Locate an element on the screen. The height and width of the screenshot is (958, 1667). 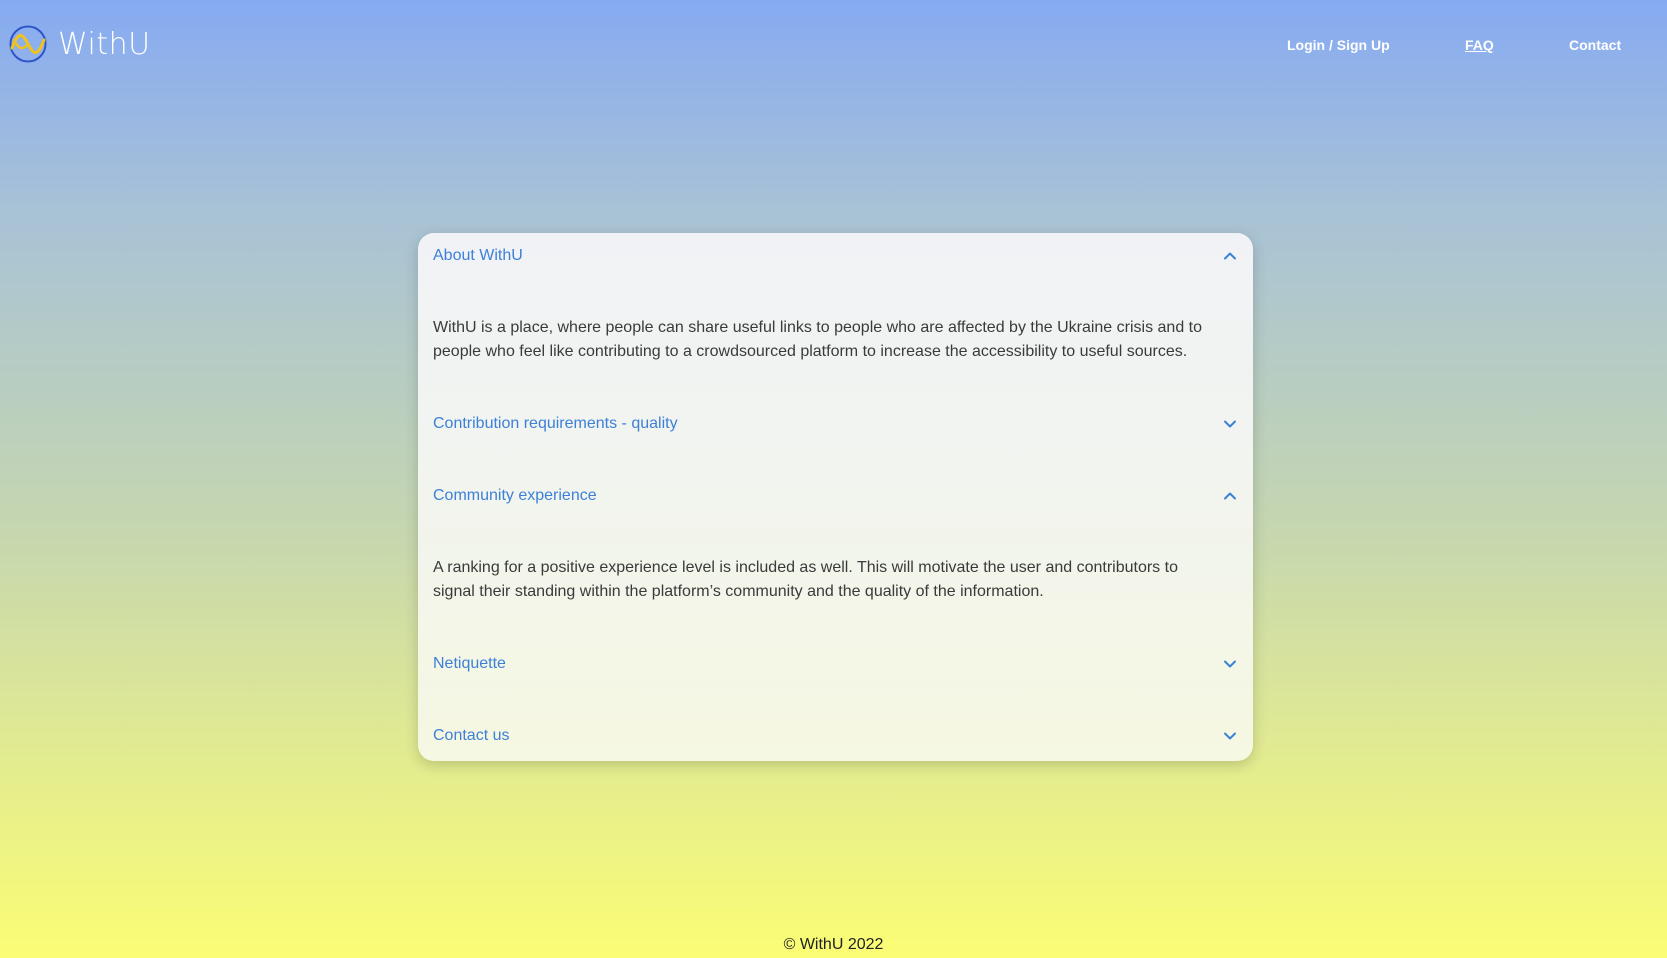
faq-item-title: Netiquette is located at coordinates (469, 663).